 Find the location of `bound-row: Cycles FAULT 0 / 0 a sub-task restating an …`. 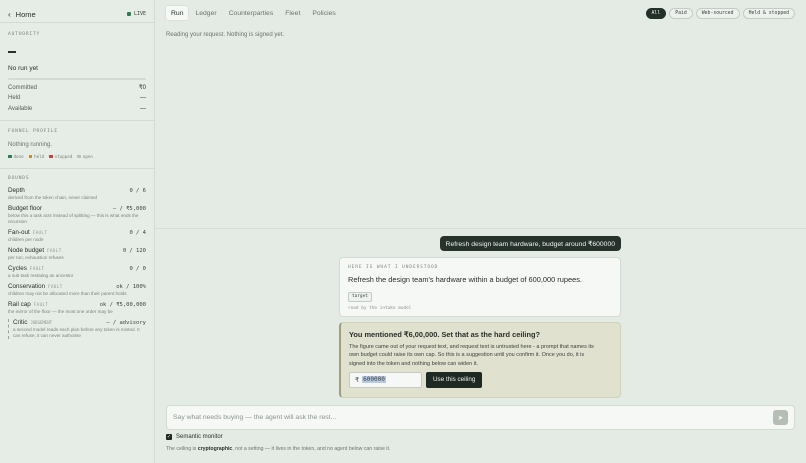

bound-row: Cycles FAULT 0 / 0 a sub-task restating an … is located at coordinates (77, 272).